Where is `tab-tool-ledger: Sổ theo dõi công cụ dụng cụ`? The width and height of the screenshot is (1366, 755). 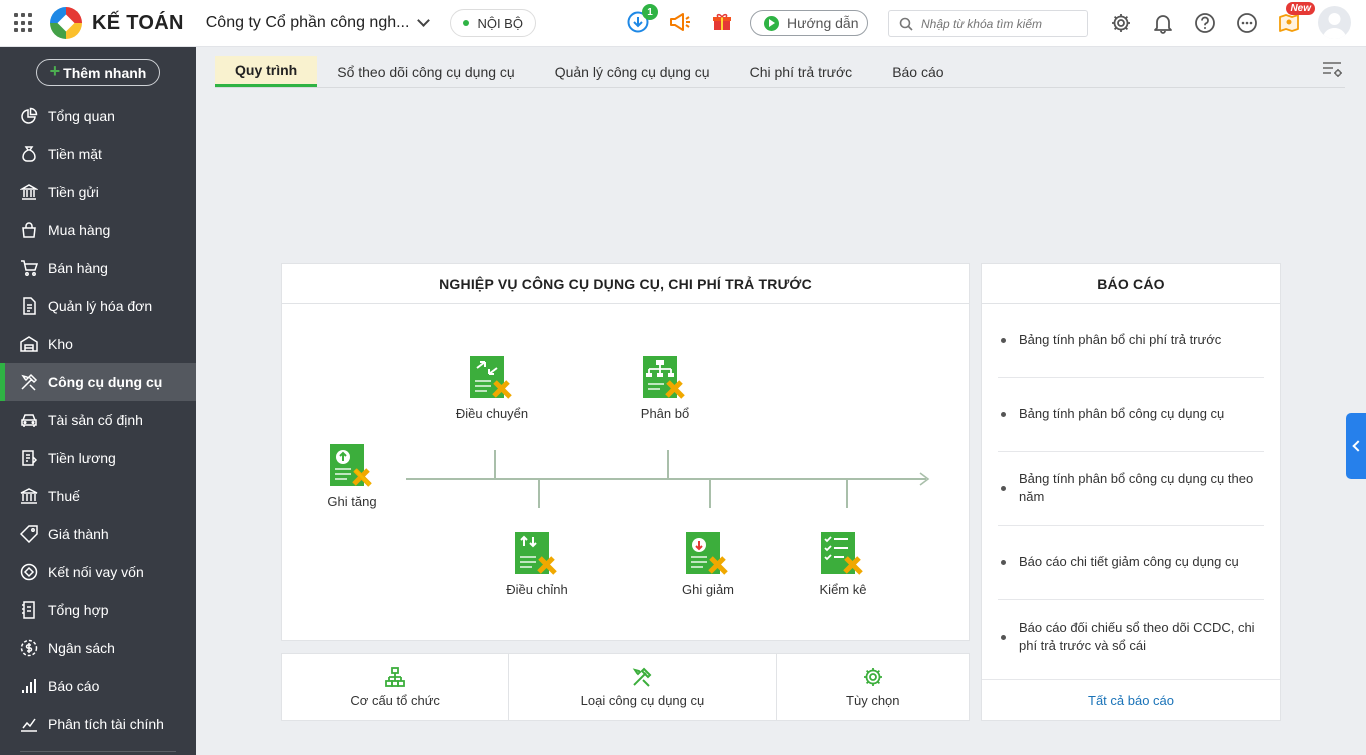 tab-tool-ledger: Sổ theo dõi công cụ dụng cụ is located at coordinates (425, 71).